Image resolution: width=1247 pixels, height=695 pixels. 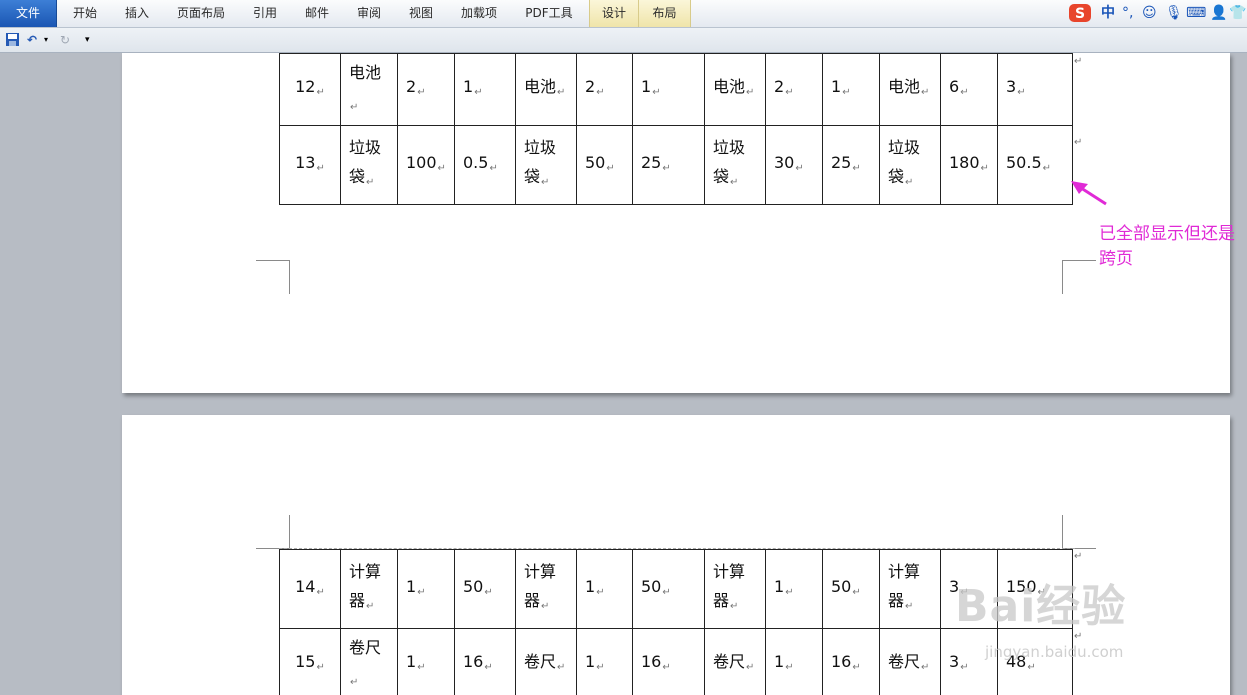 What do you see at coordinates (421, 13) in the screenshot?
I see `tab-view: 视图` at bounding box center [421, 13].